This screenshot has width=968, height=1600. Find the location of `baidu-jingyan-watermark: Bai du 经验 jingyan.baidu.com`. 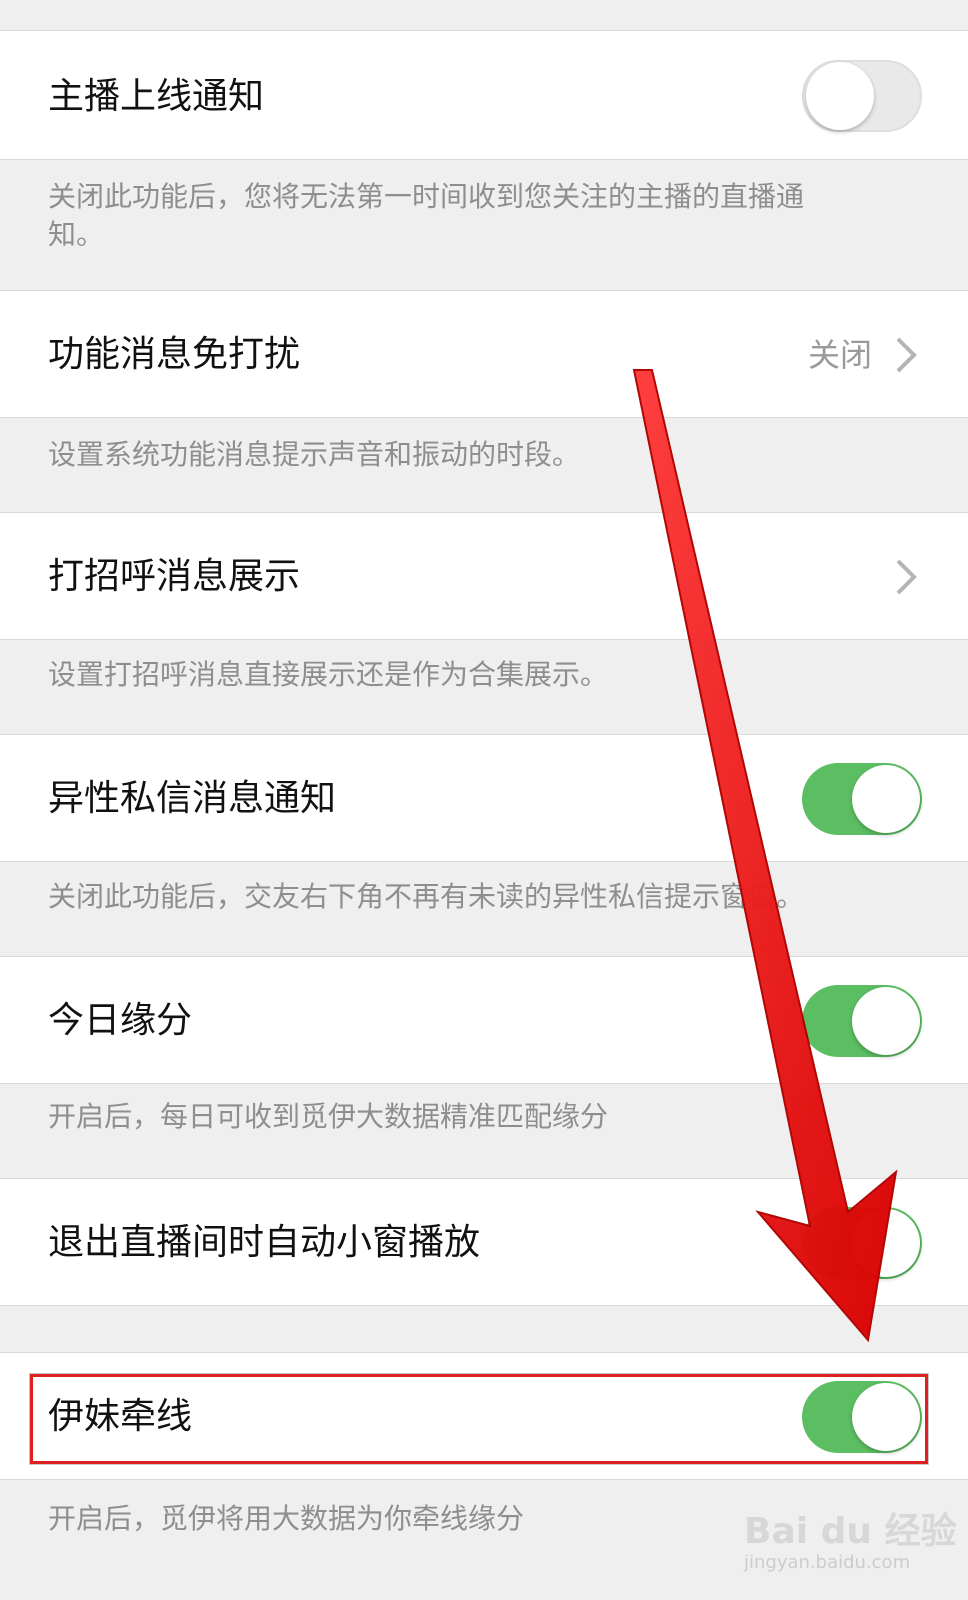

baidu-jingyan-watermark: Bai du 经验 jingyan.baidu.com is located at coordinates (850, 1537).